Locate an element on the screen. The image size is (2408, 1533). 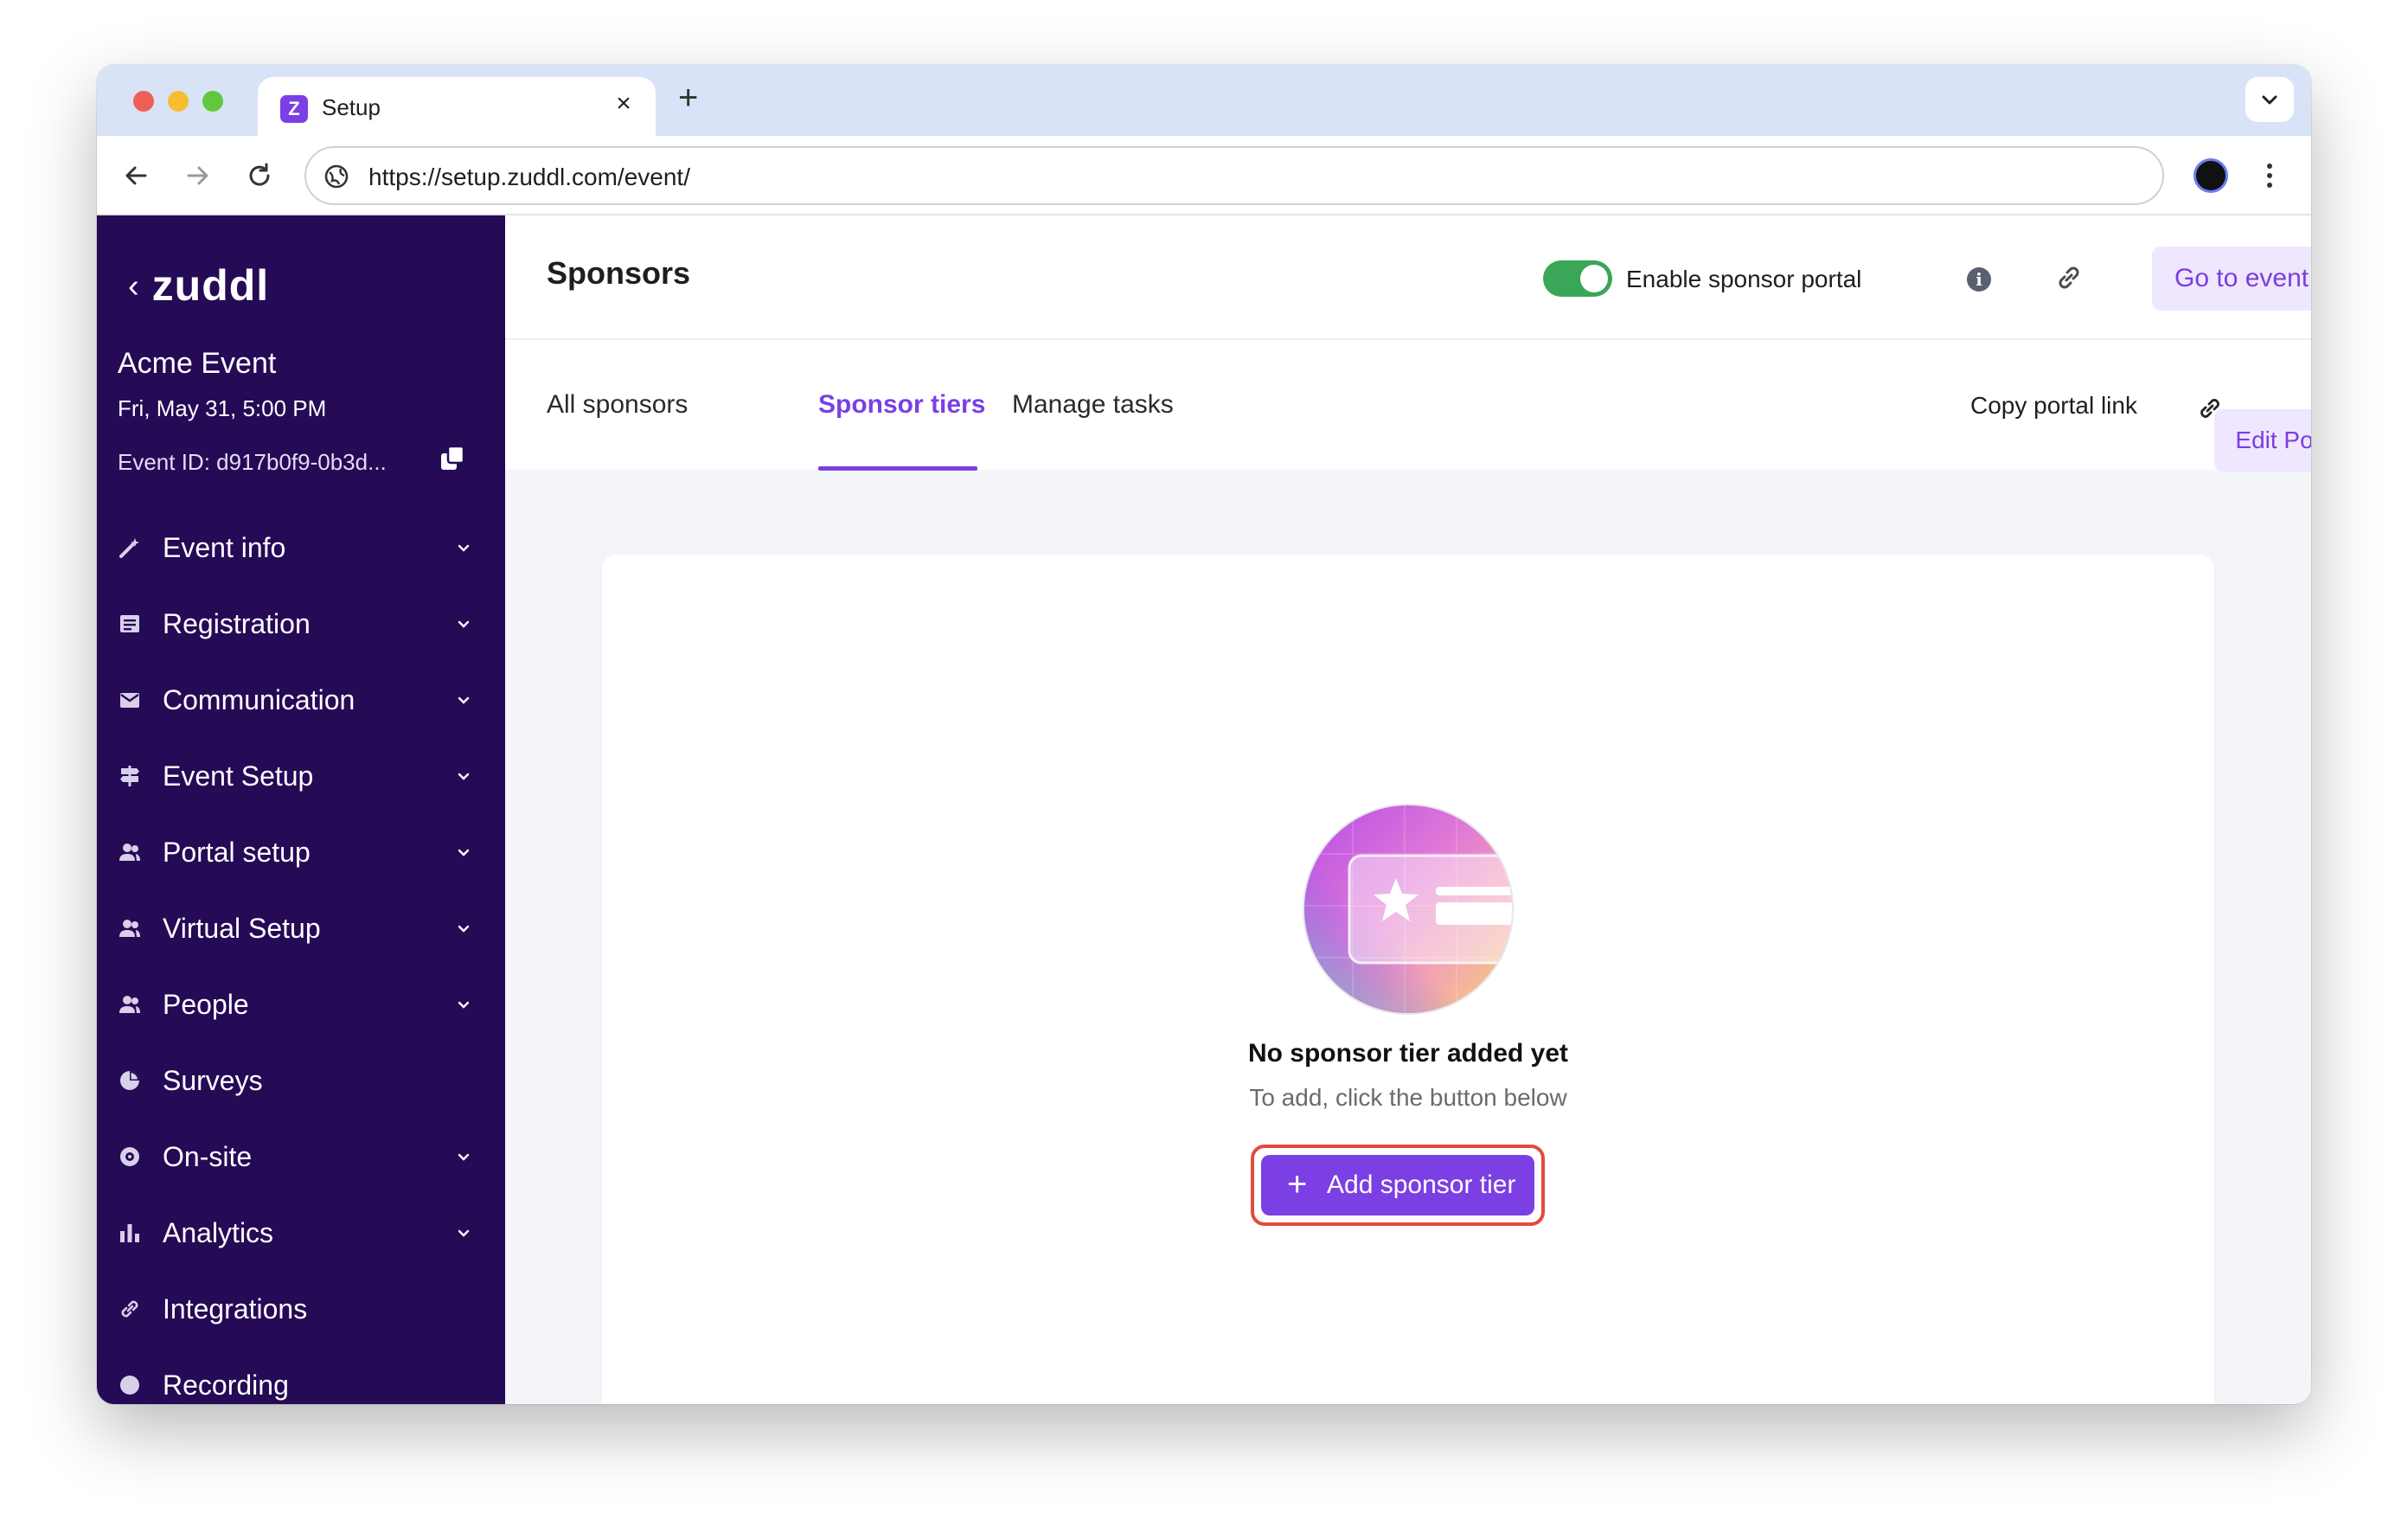
more-menu-icon is located at coordinates (2269, 175).